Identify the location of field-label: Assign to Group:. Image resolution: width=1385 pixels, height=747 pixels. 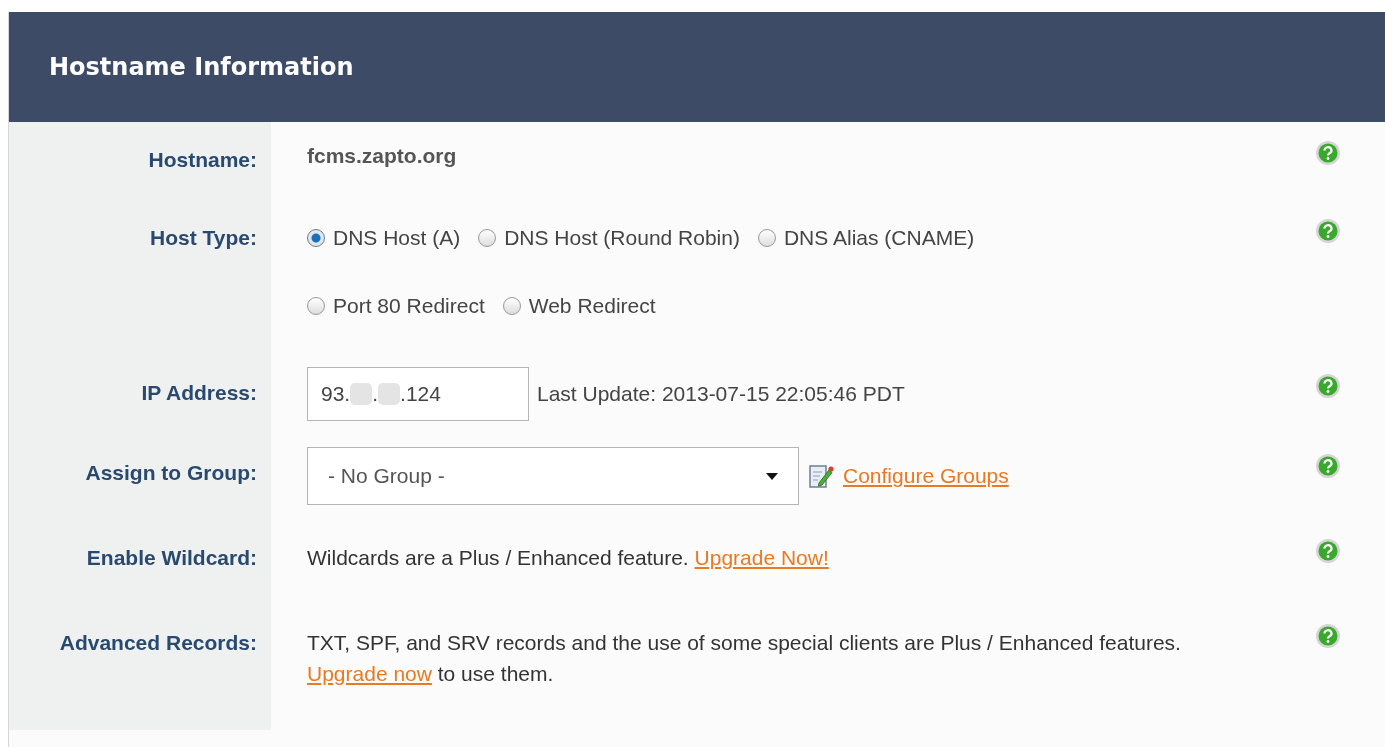
(140, 477).